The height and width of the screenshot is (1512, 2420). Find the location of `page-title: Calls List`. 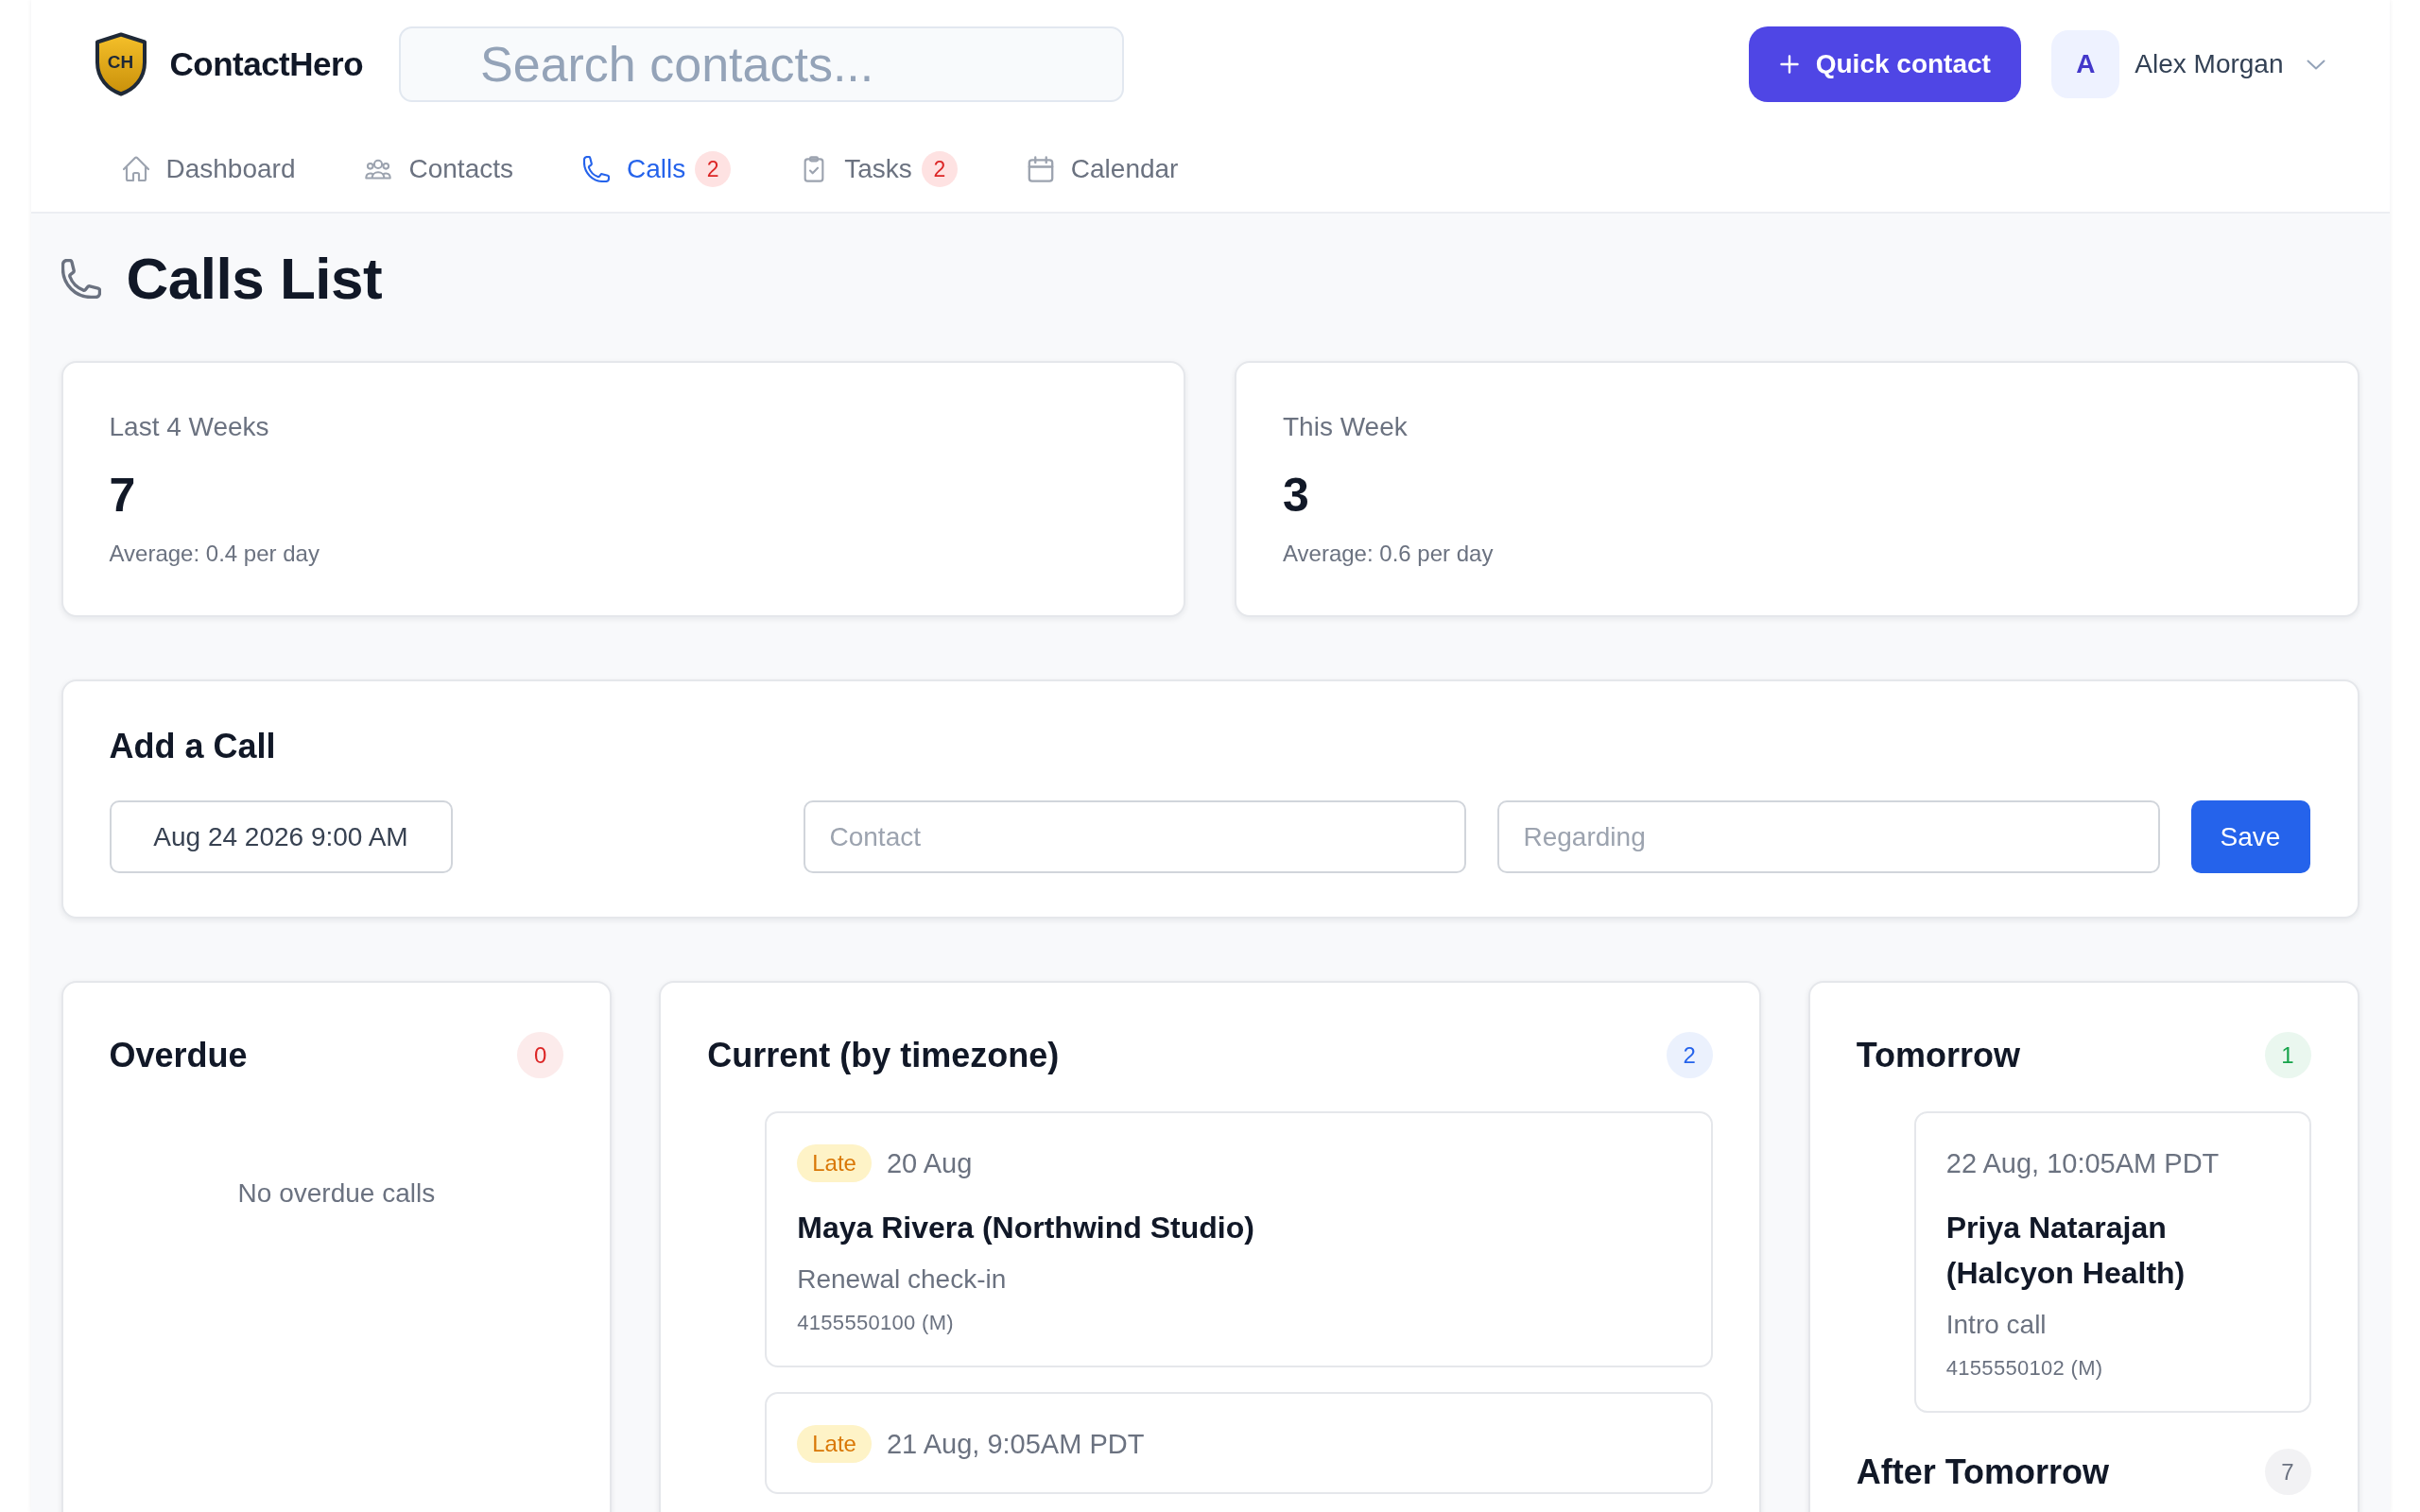

page-title: Calls List is located at coordinates (254, 279).